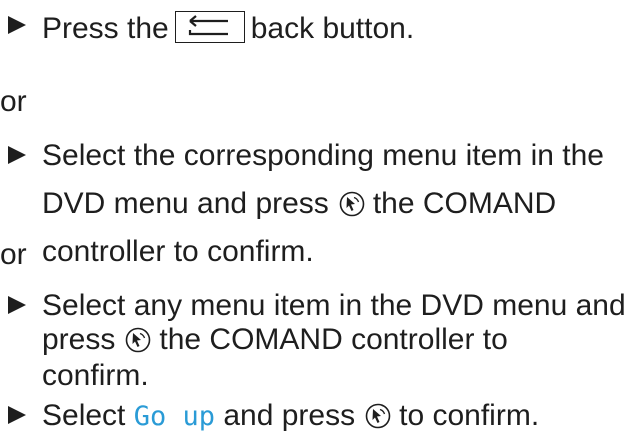  I want to click on menu-item-go-up: Go up, so click(174, 416).